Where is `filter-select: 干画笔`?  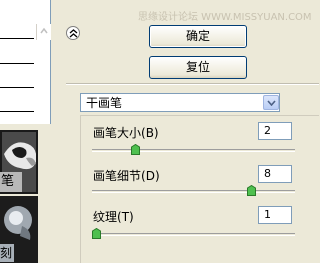
filter-select: 干画笔 is located at coordinates (180, 102).